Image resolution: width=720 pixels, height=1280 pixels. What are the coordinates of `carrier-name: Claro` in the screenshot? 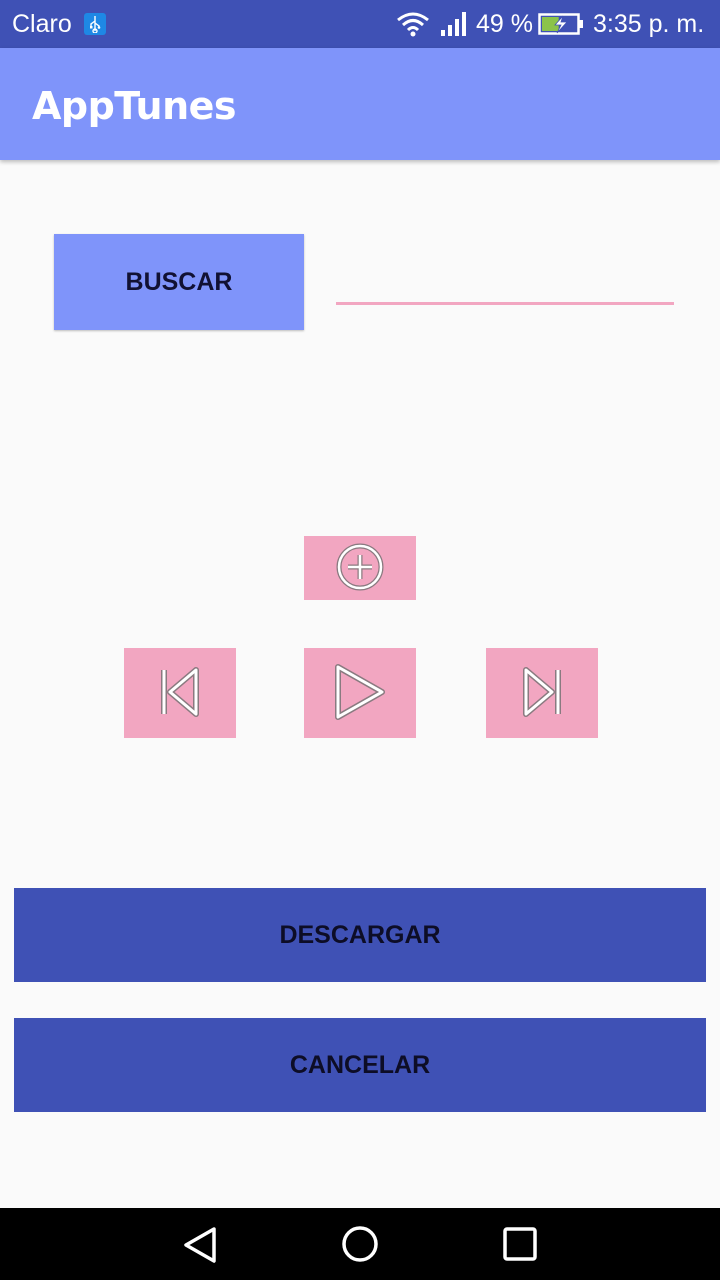 It's located at (42, 24).